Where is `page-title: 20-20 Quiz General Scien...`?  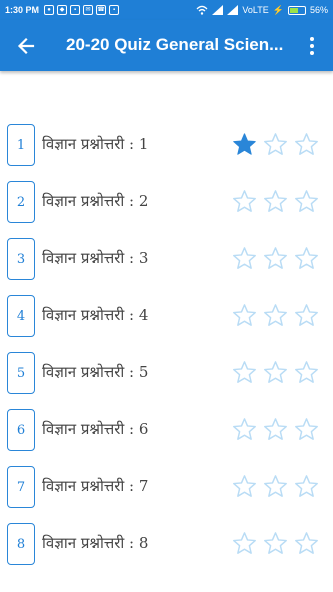
page-title: 20-20 Quiz General Scien... is located at coordinates (175, 44).